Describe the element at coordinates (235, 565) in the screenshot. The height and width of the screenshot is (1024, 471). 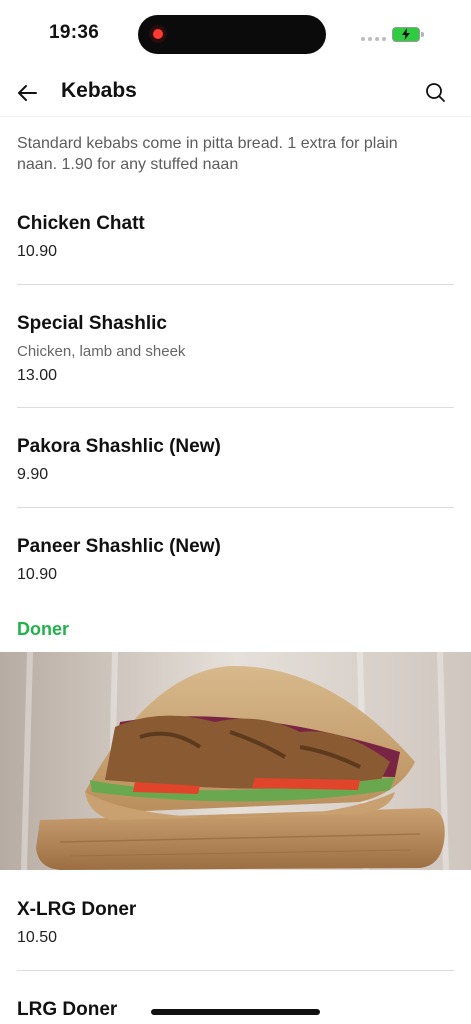
I see `menu-item-paneer-shashlic: Paneer Shashlic (New) 10.90` at that location.